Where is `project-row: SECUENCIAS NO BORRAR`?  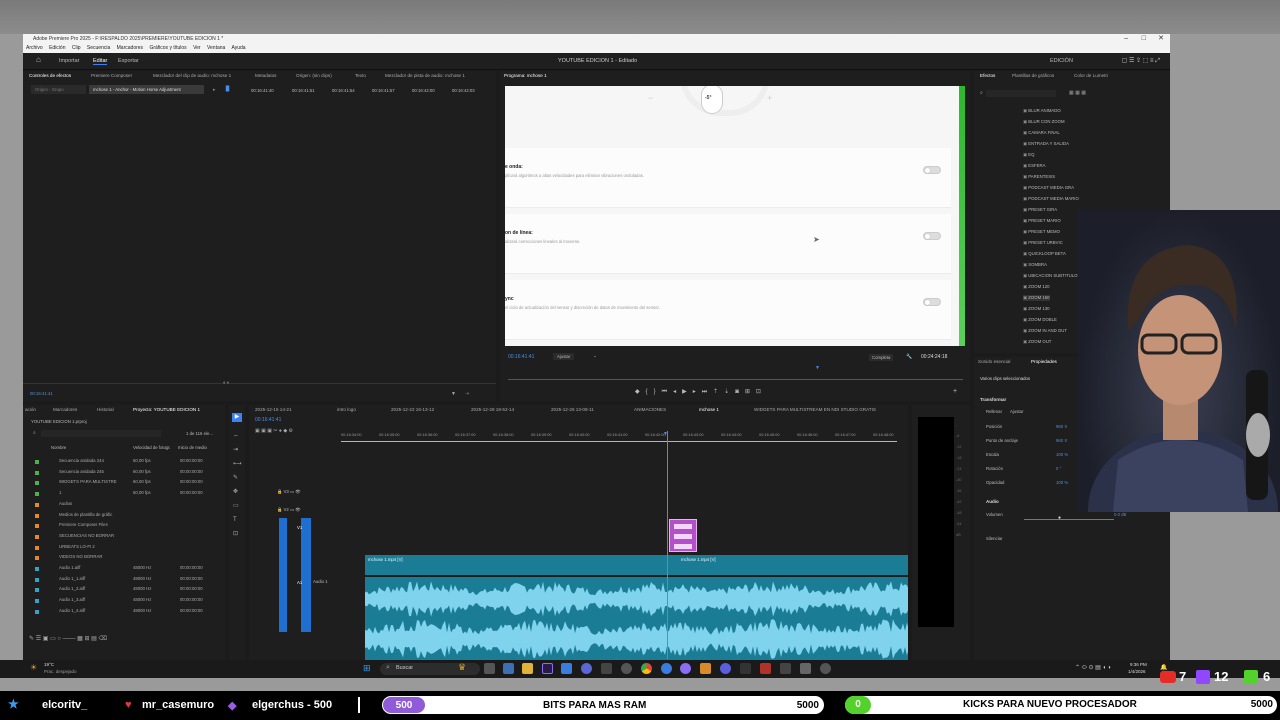 project-row: SECUENCIAS NO BORRAR is located at coordinates (124, 538).